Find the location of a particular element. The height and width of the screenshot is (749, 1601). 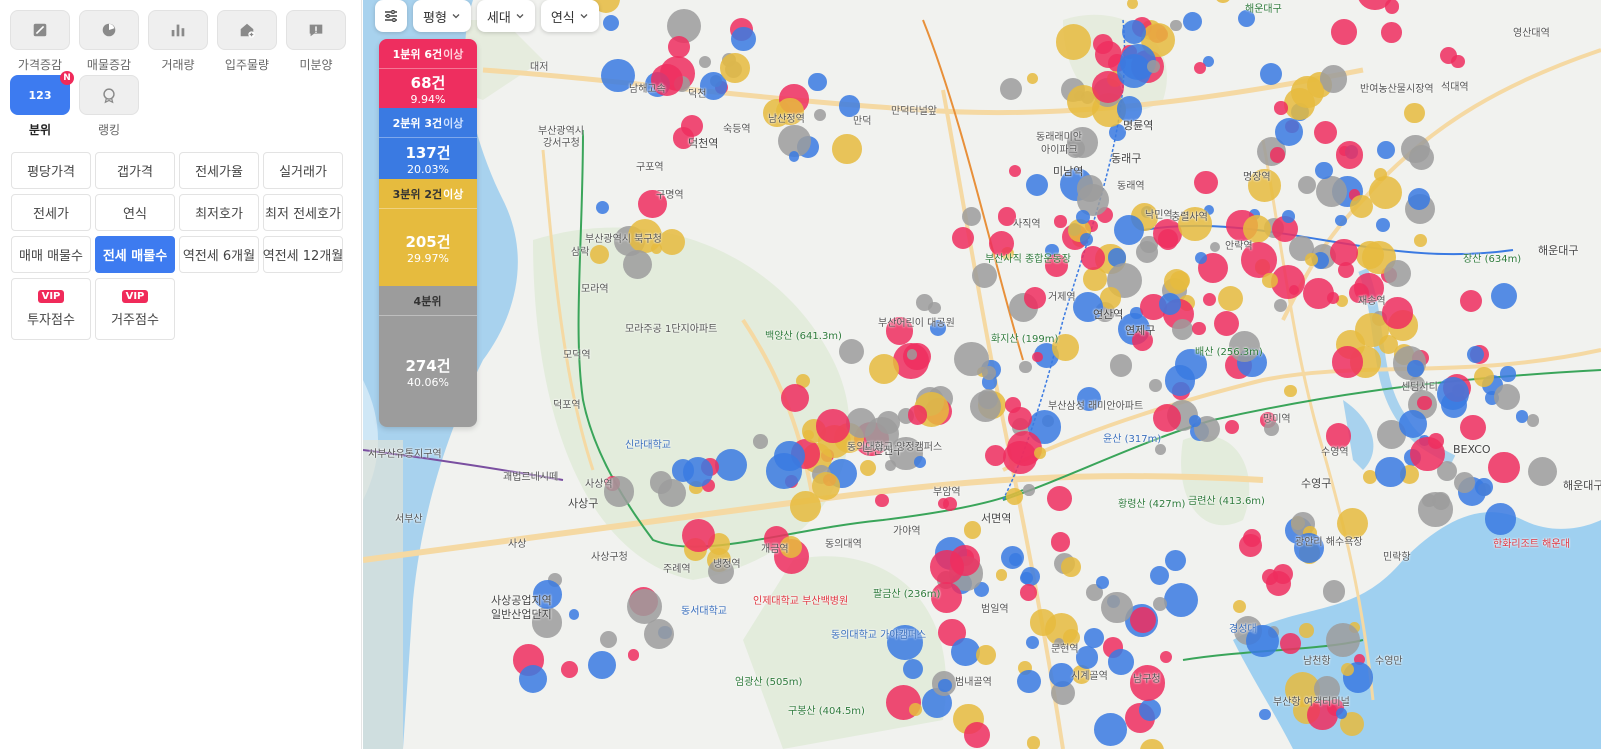

category-volume: 거래량 is located at coordinates (178, 41).